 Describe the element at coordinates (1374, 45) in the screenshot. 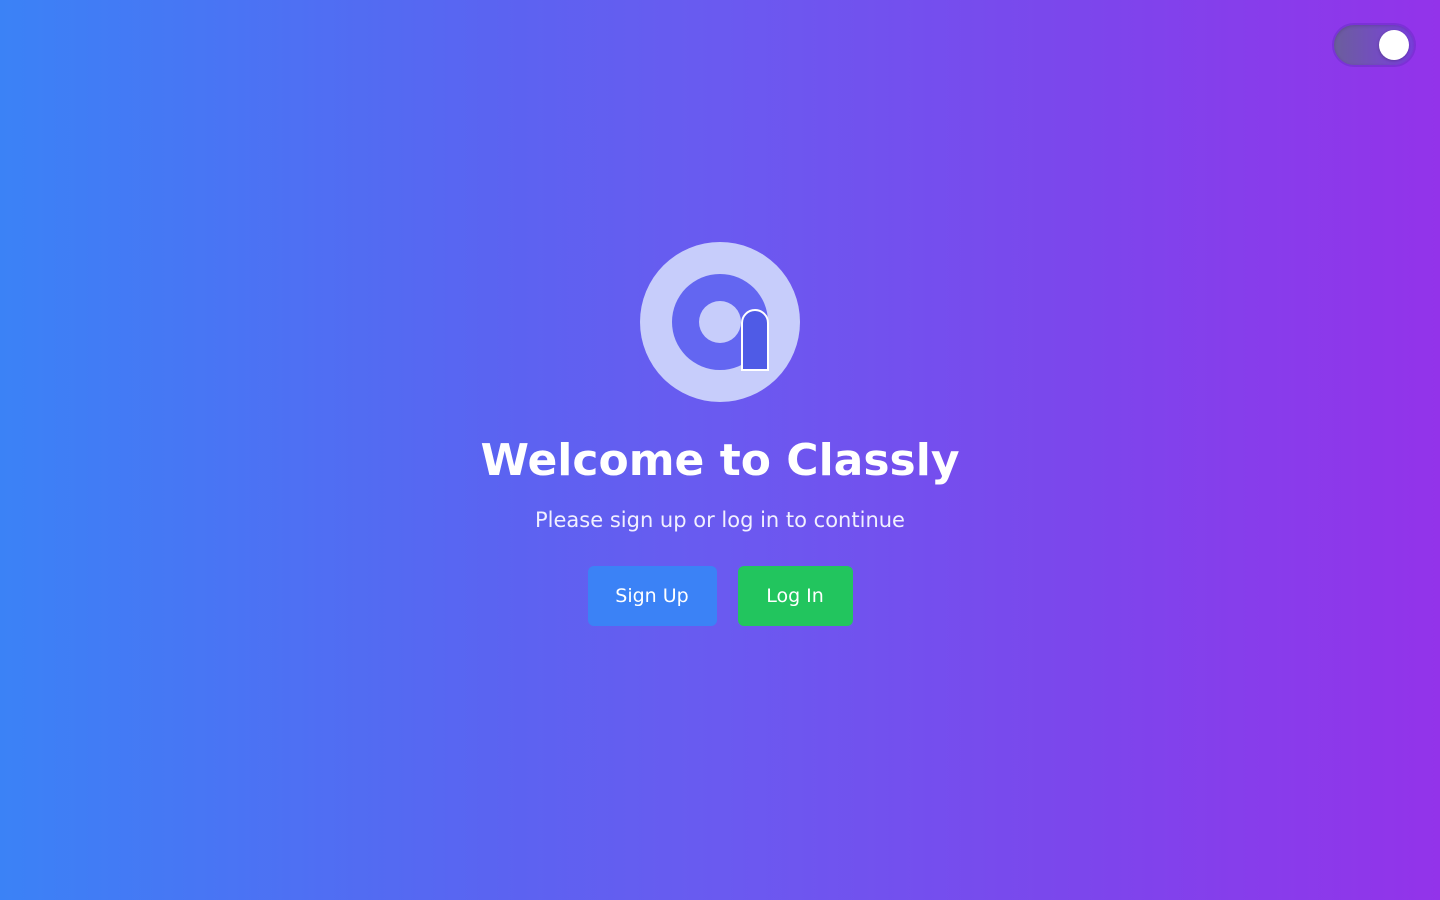

I see `theme-toggle` at that location.